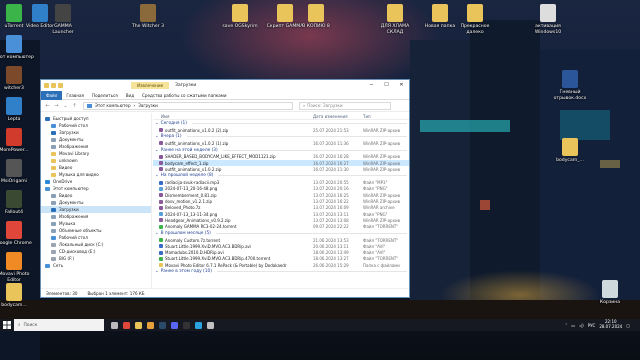 The image size is (640, 360). I want to click on tray-chevron-icon: ˄, so click(566, 325).